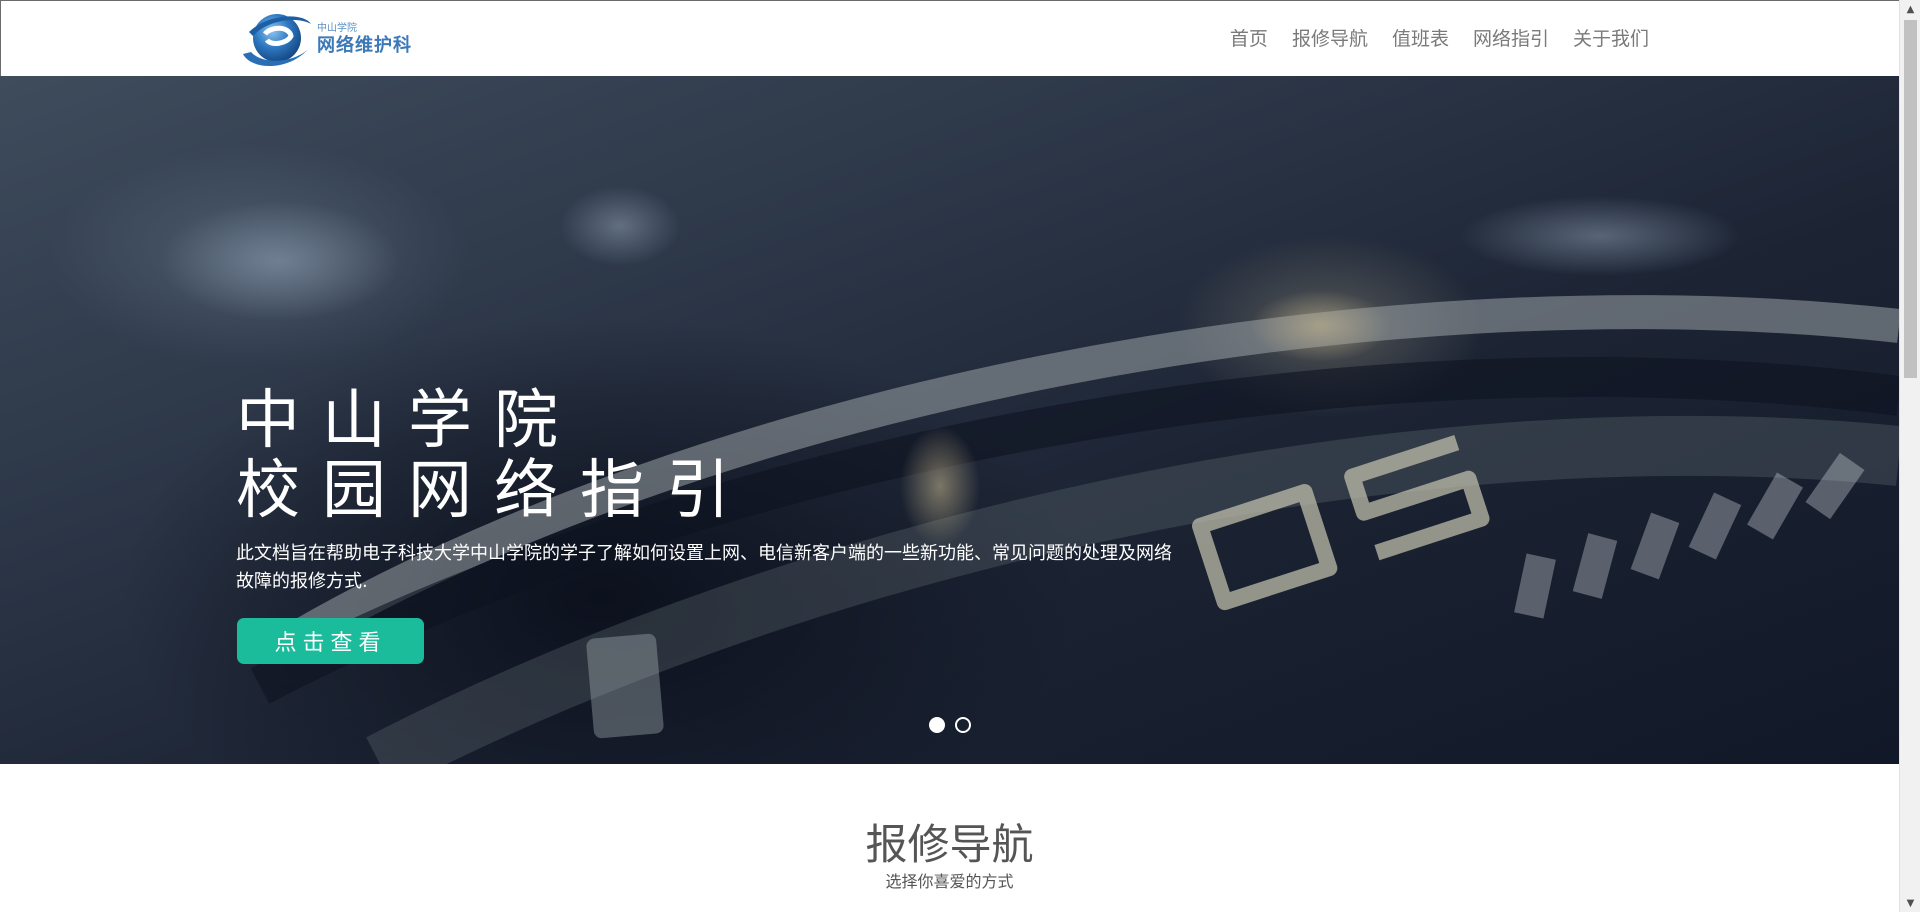  What do you see at coordinates (1330, 39) in the screenshot?
I see `nav-item-repair-guide: 报修导航` at bounding box center [1330, 39].